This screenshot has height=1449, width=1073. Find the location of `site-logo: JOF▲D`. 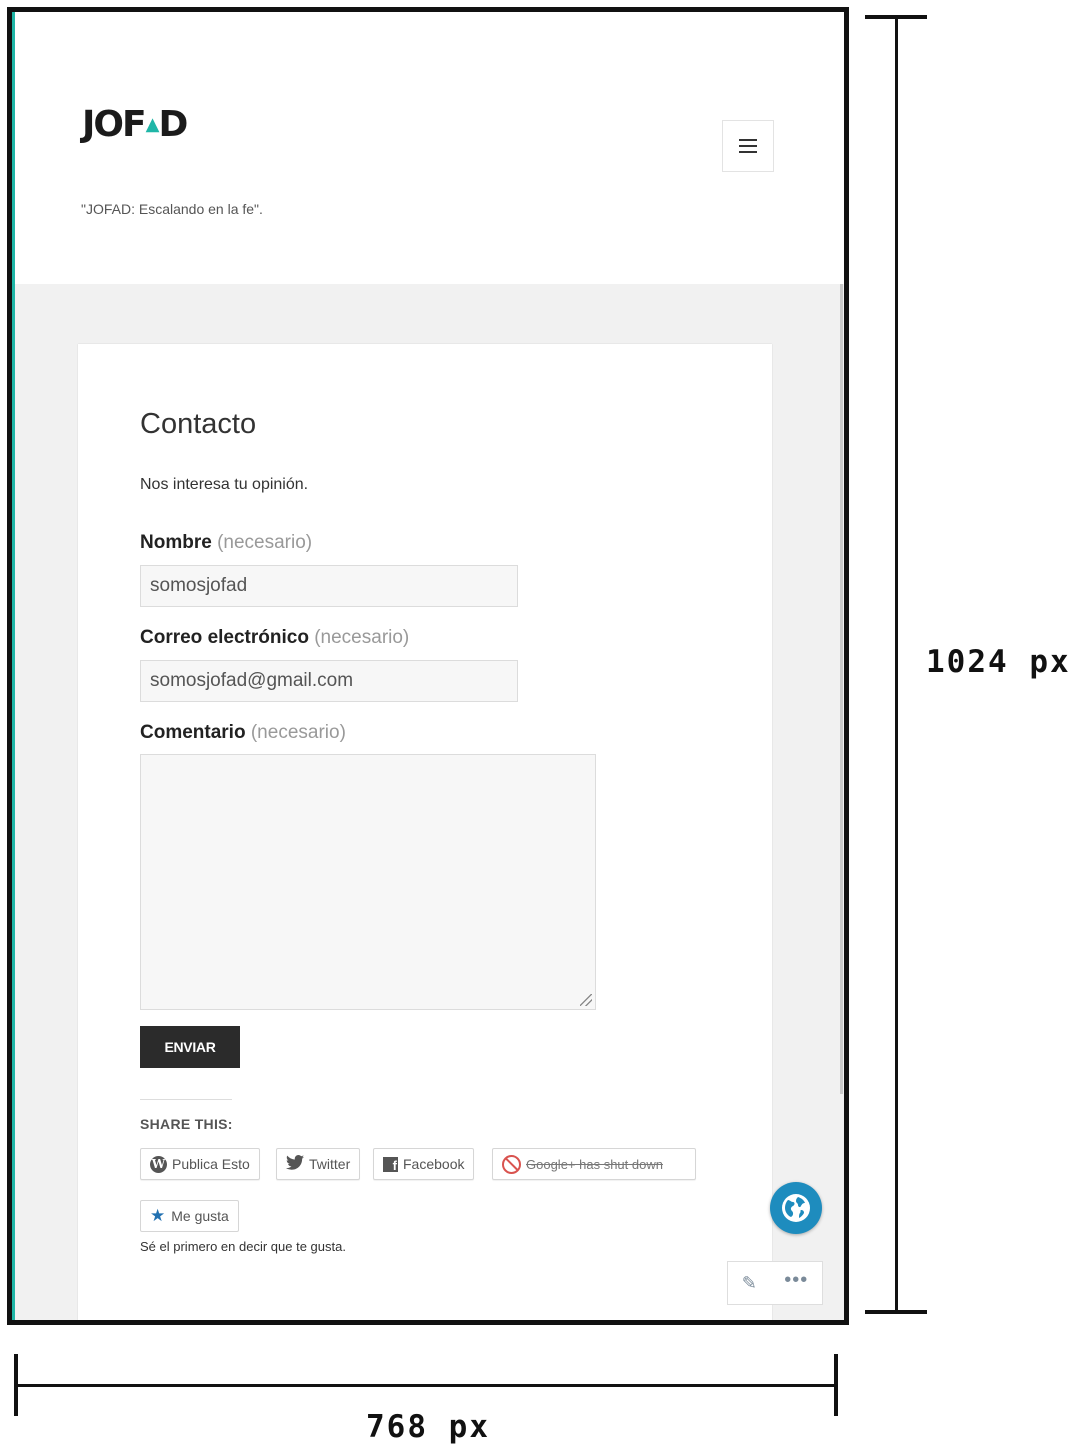

site-logo: JOF▲D is located at coordinates (135, 124).